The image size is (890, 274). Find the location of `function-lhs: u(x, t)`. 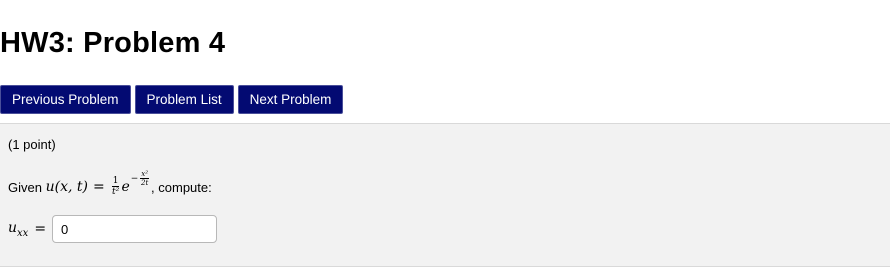

function-lhs: u(x, t) is located at coordinates (66, 187).